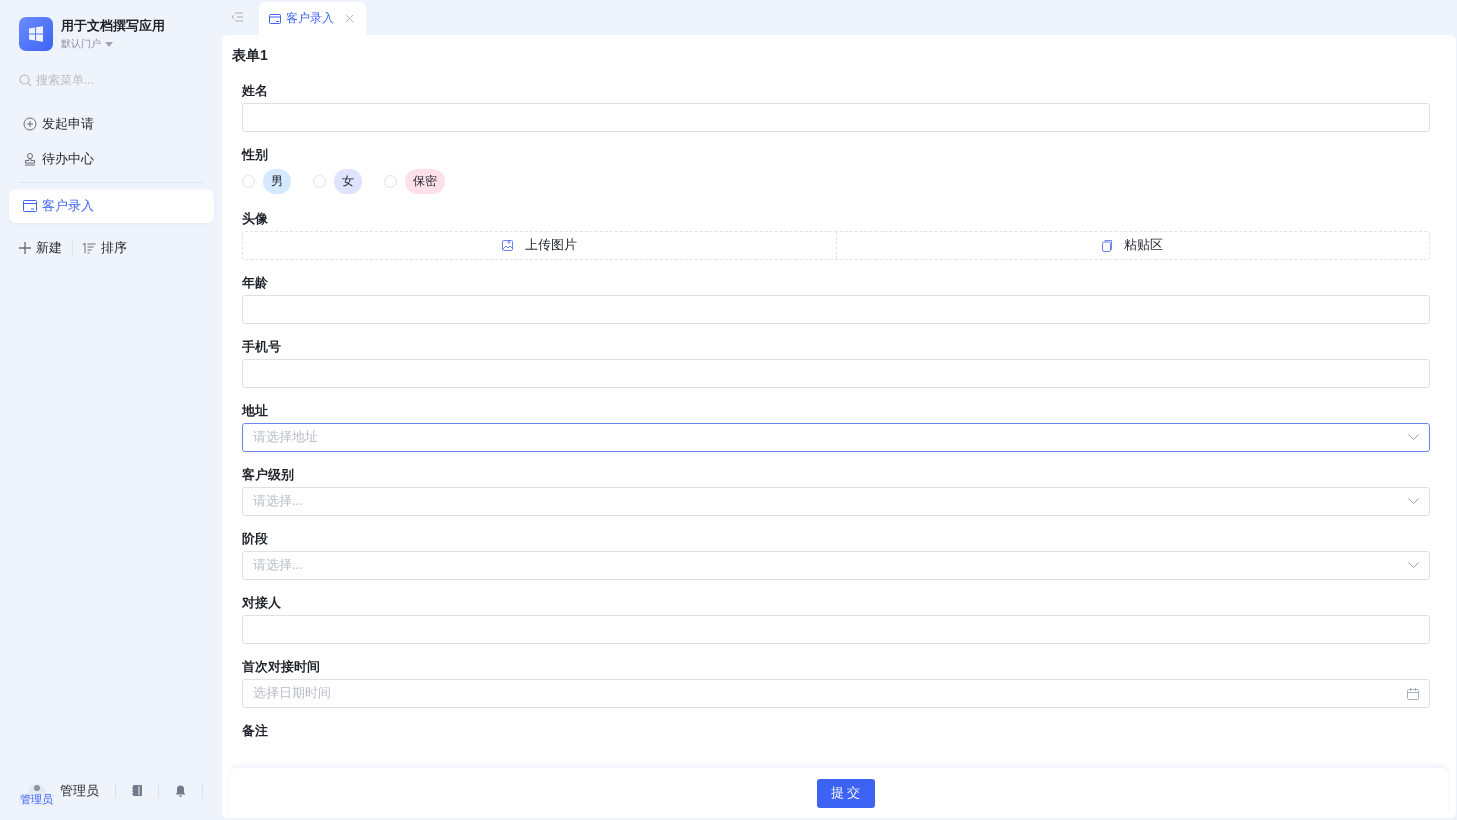 The height and width of the screenshot is (820, 1457). I want to click on submit-button: 提 交, so click(845, 793).